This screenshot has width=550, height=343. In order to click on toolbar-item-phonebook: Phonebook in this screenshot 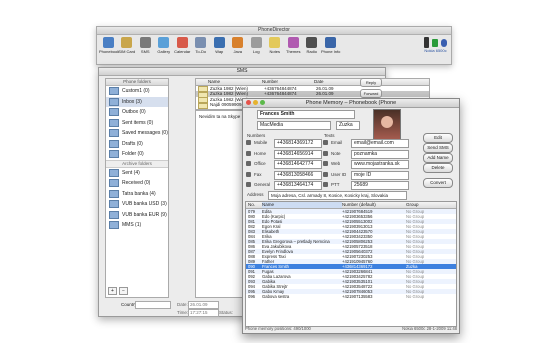, I will do `click(109, 50)`.